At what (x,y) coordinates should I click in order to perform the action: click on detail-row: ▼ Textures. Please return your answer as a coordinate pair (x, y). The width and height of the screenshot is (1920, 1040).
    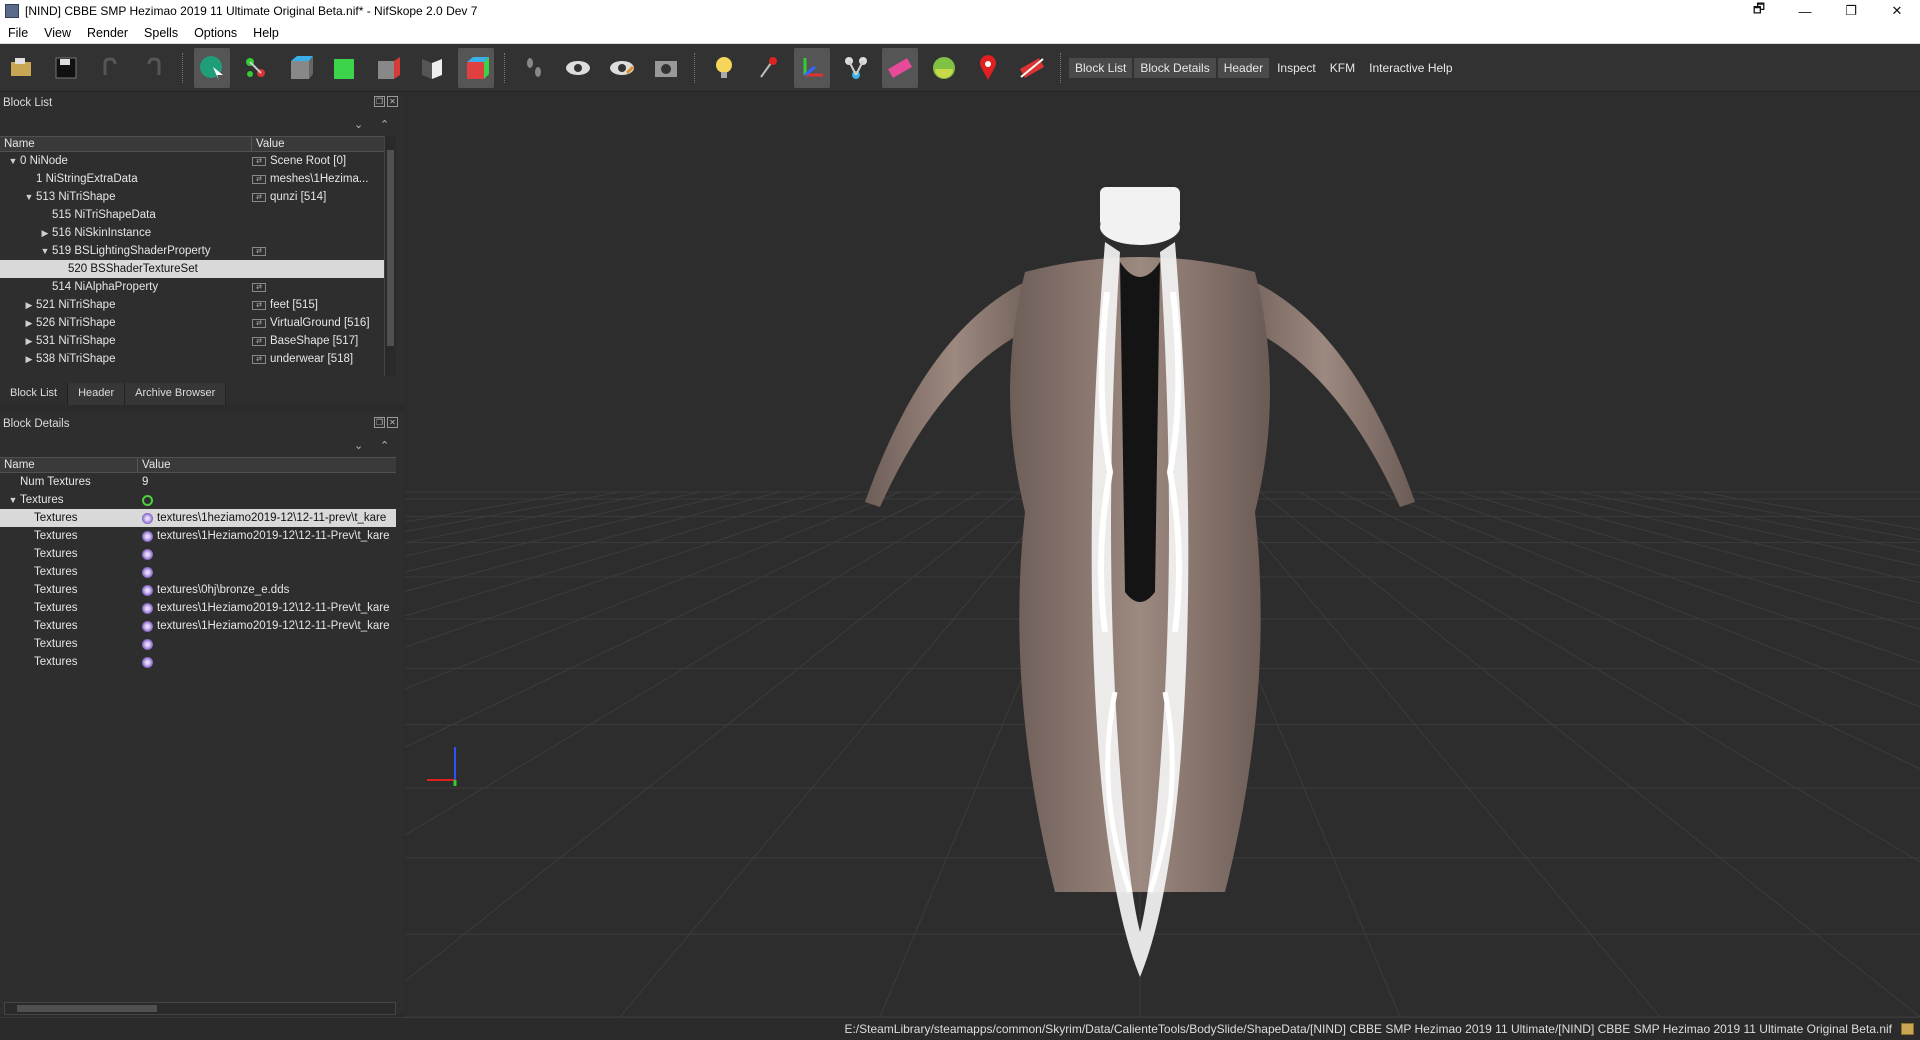
    Looking at the image, I should click on (198, 500).